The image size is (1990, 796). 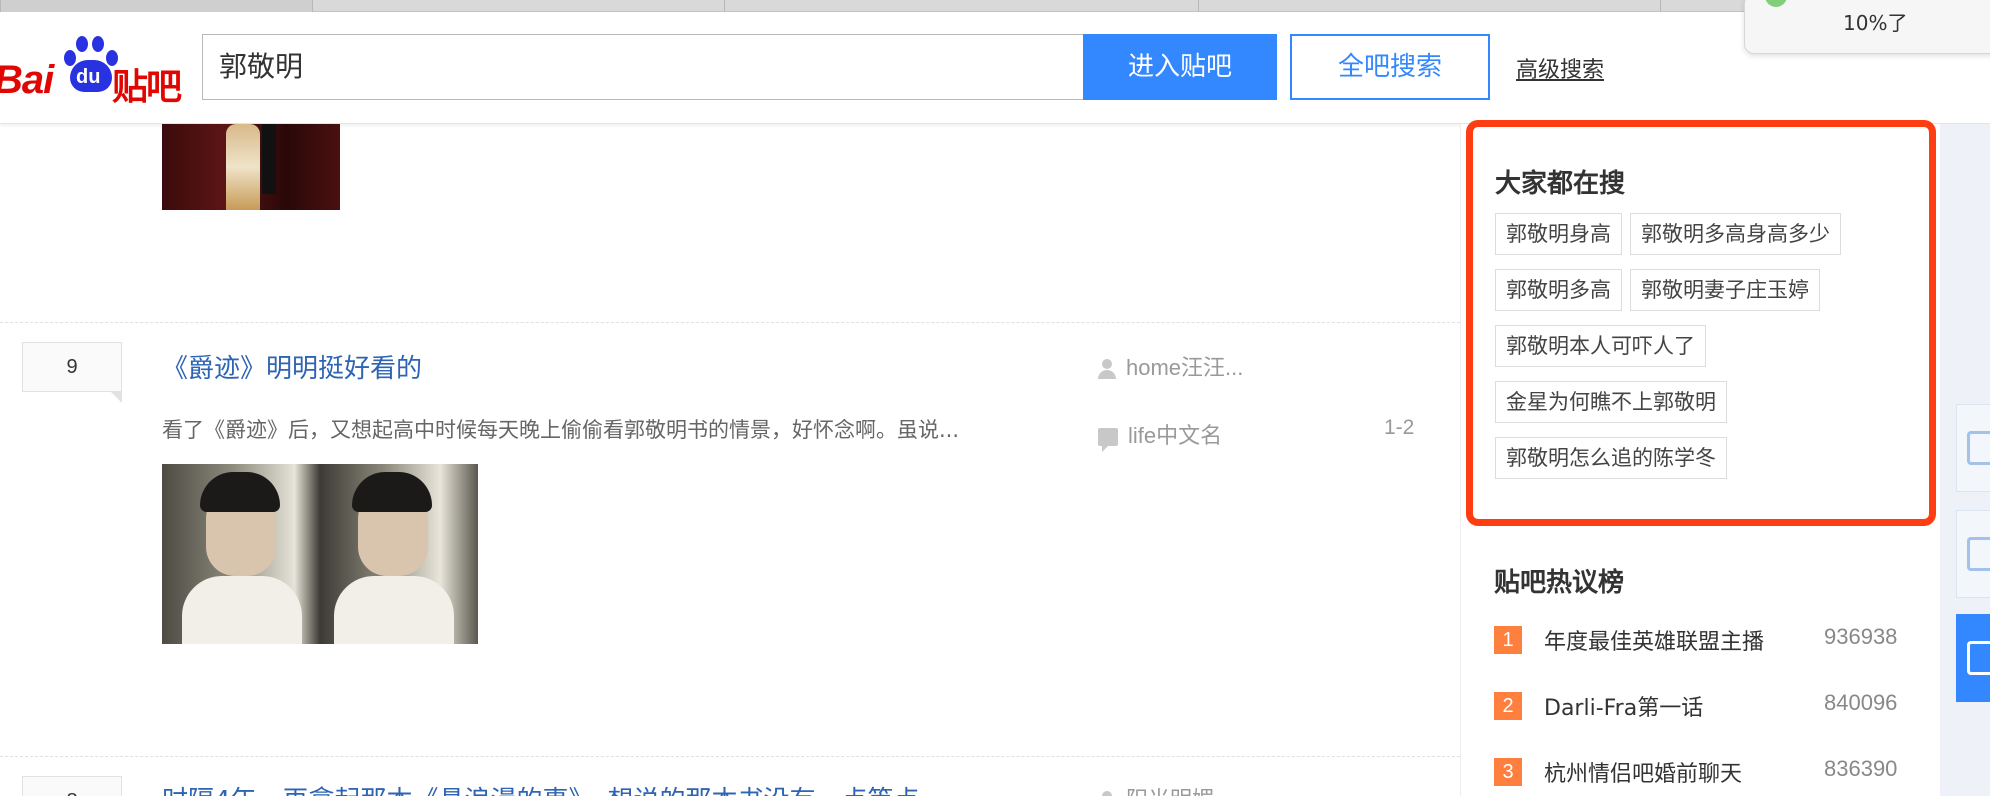 What do you see at coordinates (1776, 3) in the screenshot?
I see `notification-icon` at bounding box center [1776, 3].